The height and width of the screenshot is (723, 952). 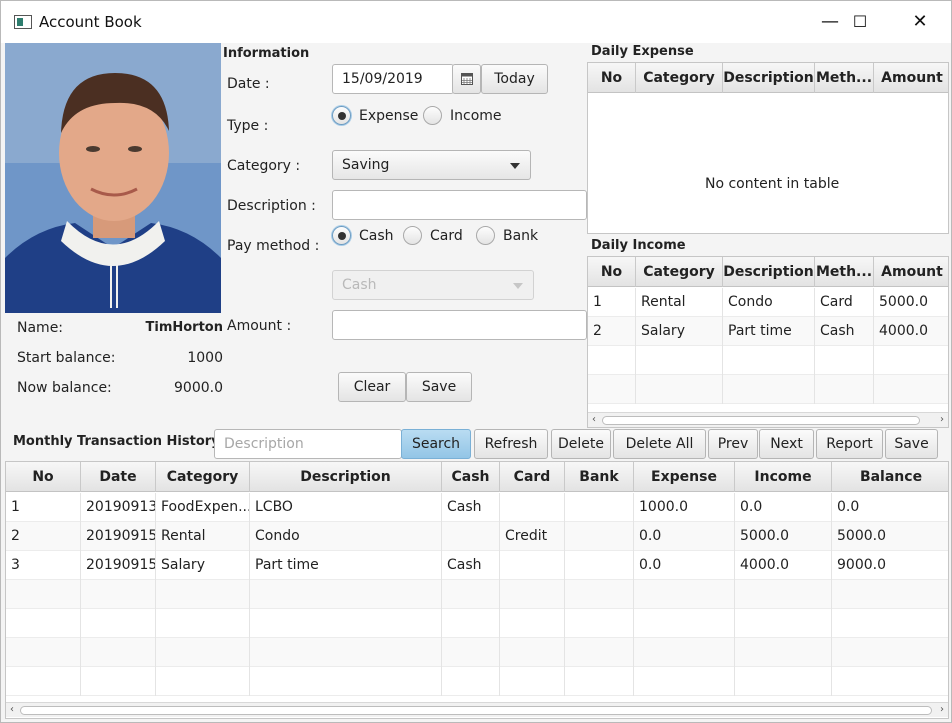 What do you see at coordinates (118, 477) in the screenshot?
I see `col-header: Date` at bounding box center [118, 477].